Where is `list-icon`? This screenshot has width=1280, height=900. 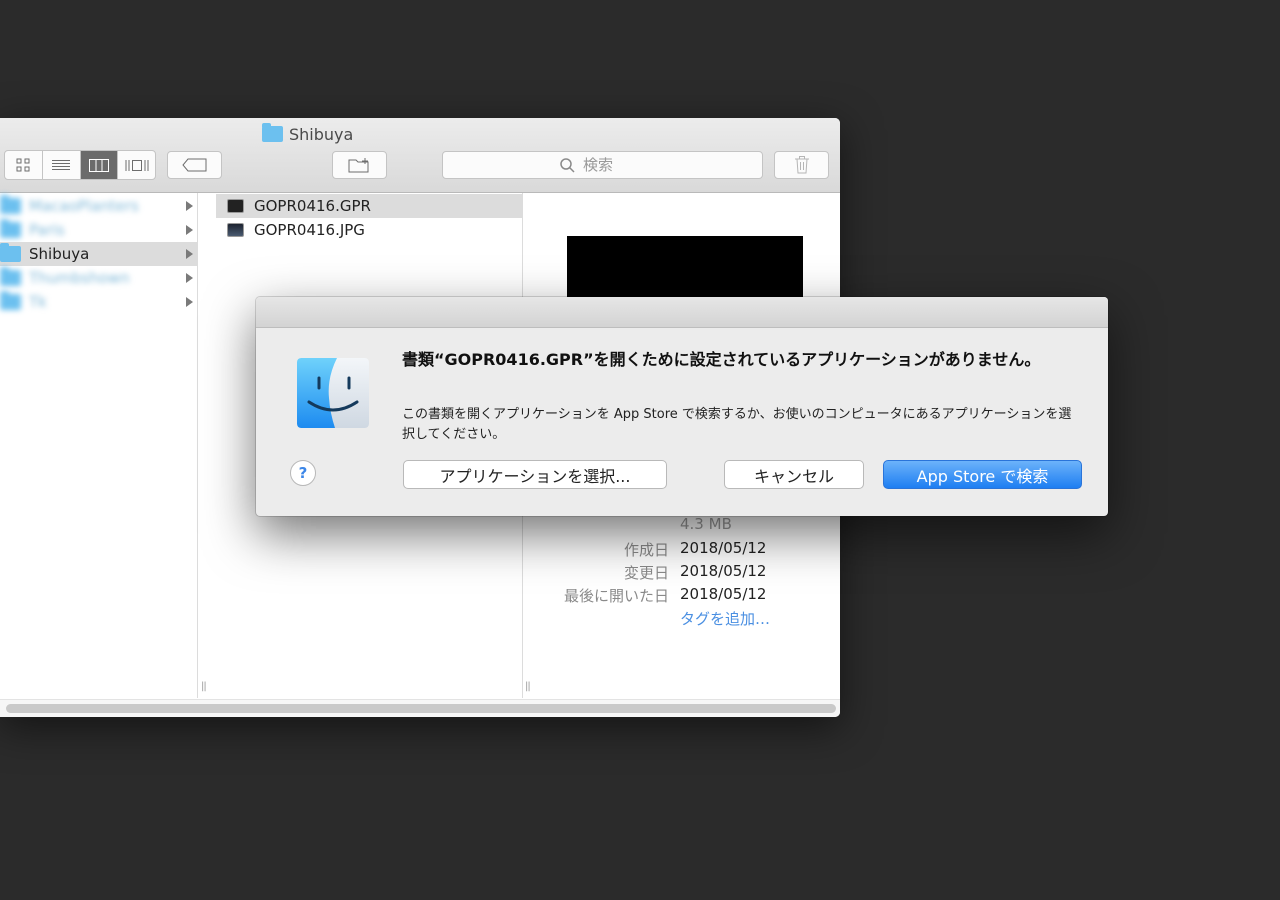
list-icon is located at coordinates (61, 164).